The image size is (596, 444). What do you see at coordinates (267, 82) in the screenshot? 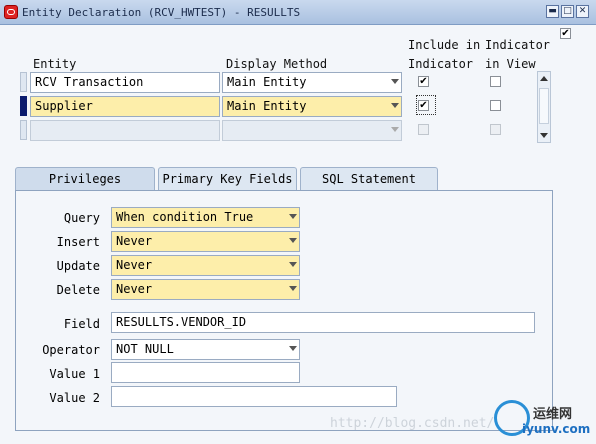
I see `display-method-value-row1: Main Entity` at bounding box center [267, 82].